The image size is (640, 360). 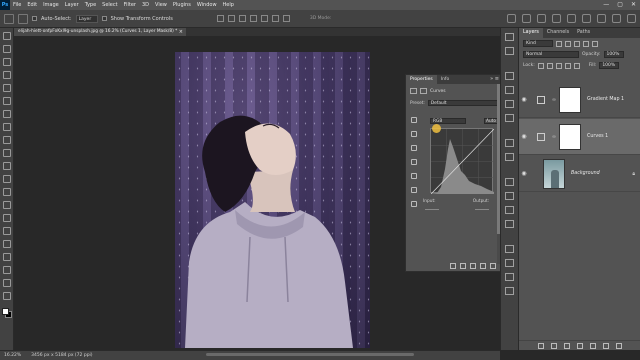 I want to click on input-field, so click(x=432, y=207).